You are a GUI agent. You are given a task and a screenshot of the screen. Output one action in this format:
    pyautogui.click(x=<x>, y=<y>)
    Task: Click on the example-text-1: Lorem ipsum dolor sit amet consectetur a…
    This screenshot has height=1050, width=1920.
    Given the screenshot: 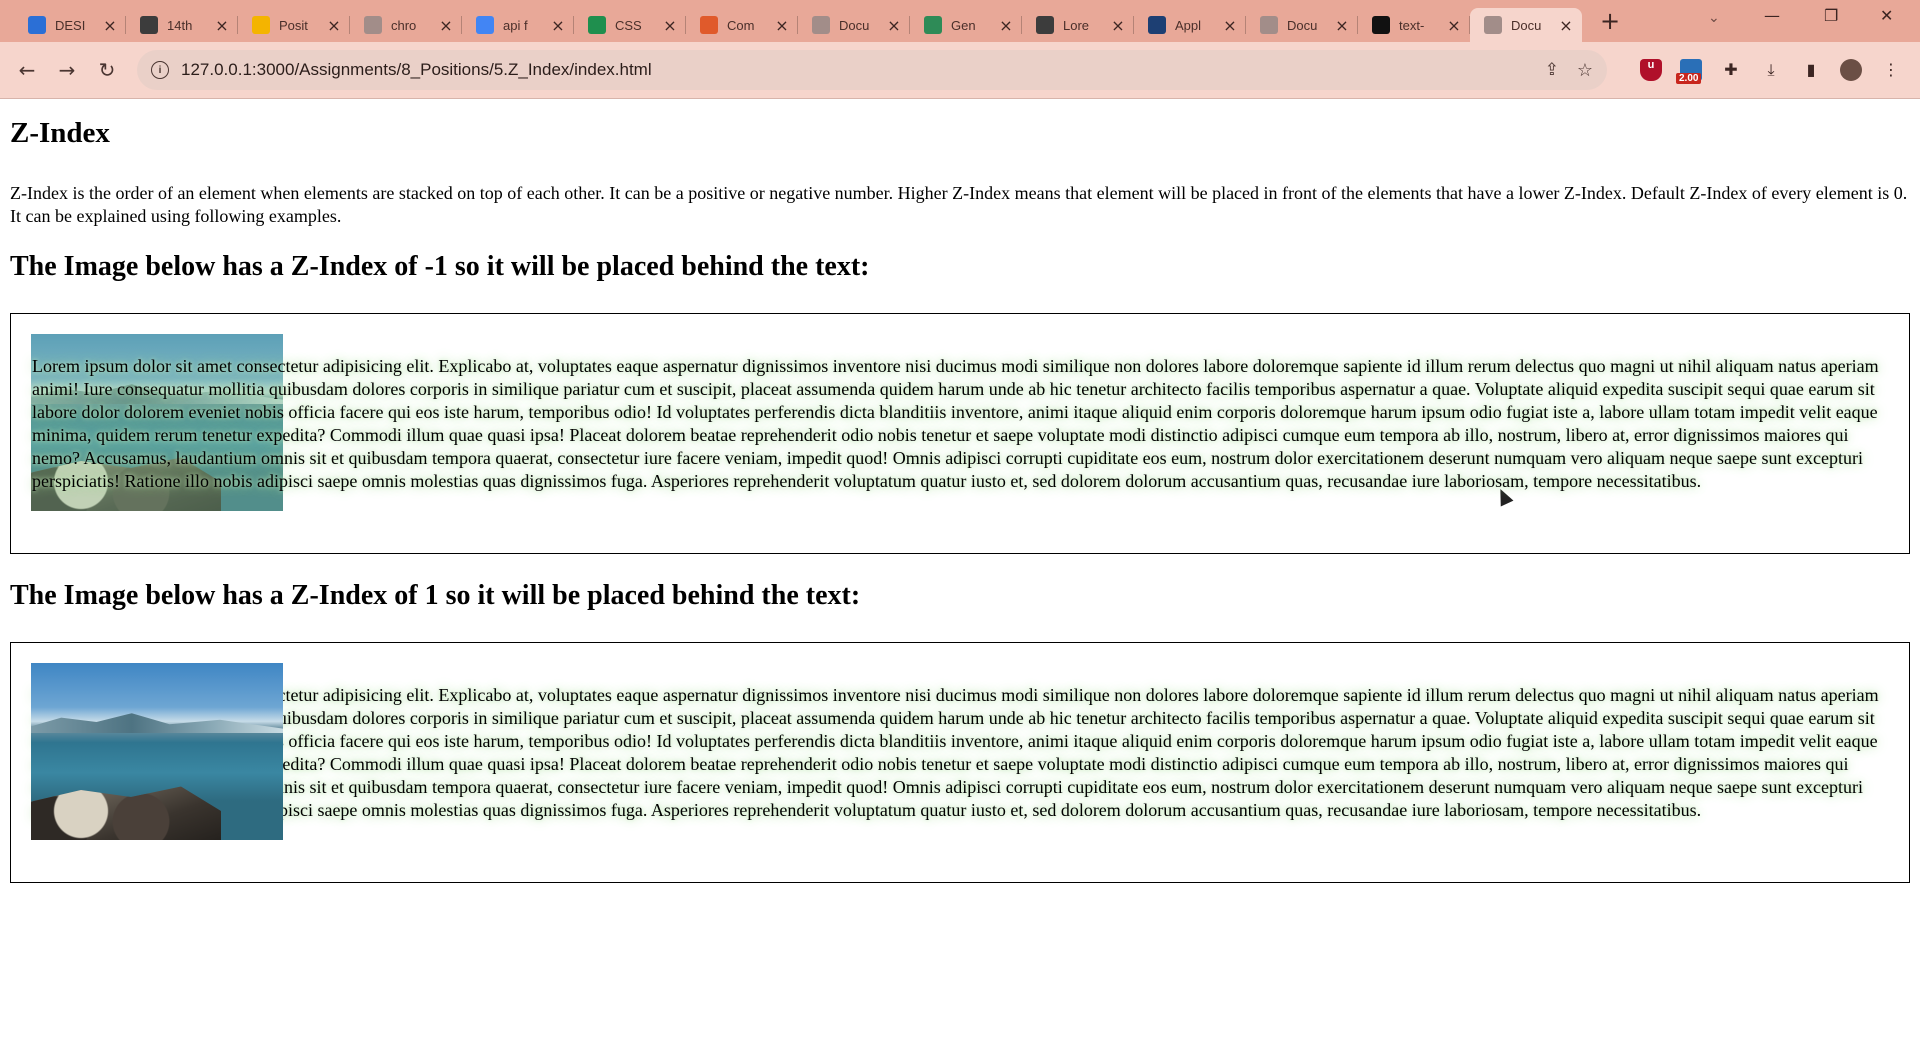 What is the action you would take?
    pyautogui.click(x=955, y=423)
    